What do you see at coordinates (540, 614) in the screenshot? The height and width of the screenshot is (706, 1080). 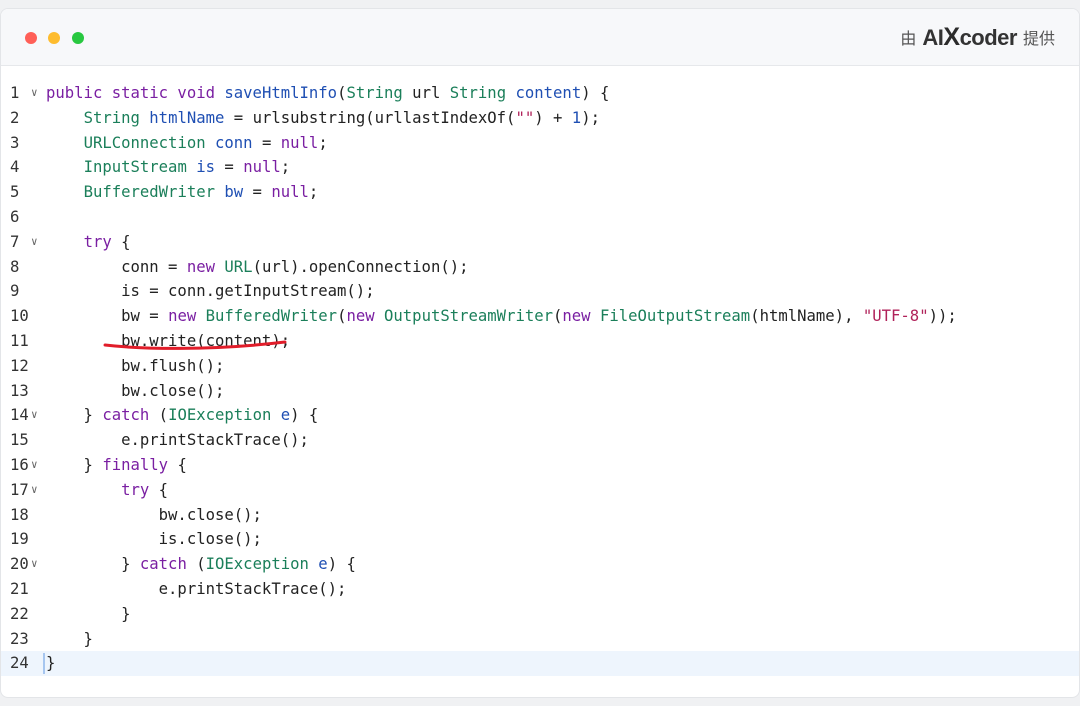 I see `code-line: 22 }` at bounding box center [540, 614].